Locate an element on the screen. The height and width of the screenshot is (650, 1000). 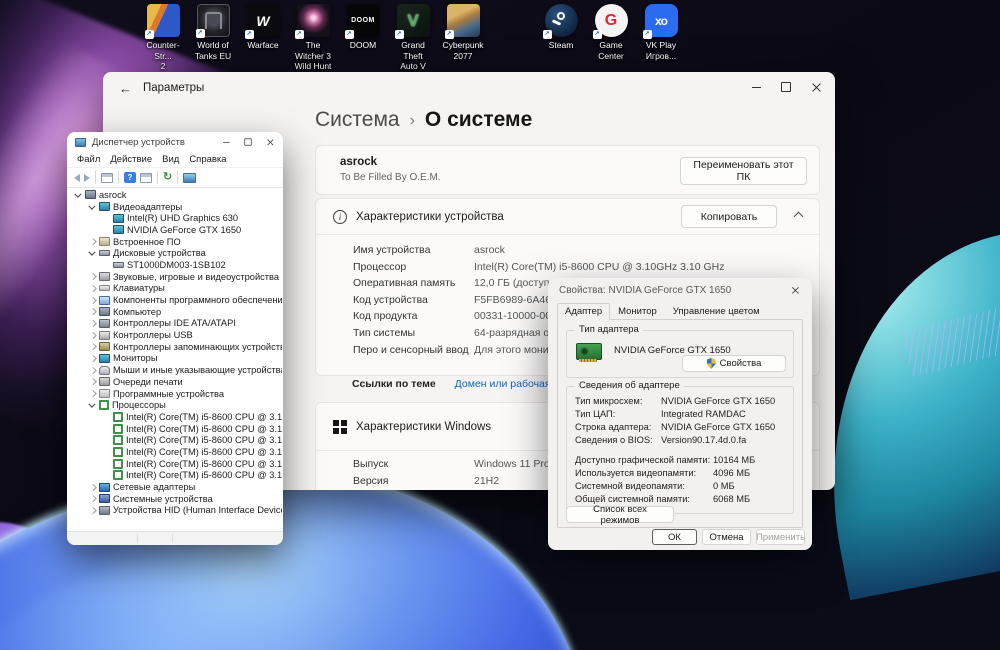
breadcrumb-system: Система is located at coordinates (357, 120).